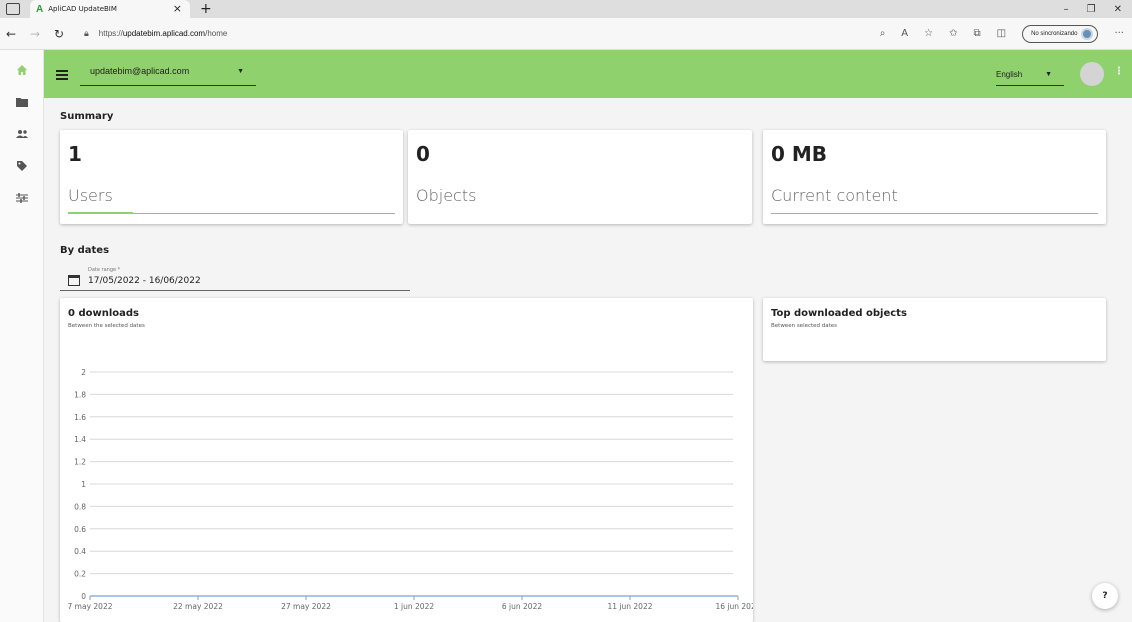 The image size is (1132, 622). Describe the element at coordinates (953, 33) in the screenshot. I see `favorites-icon: ✩` at that location.